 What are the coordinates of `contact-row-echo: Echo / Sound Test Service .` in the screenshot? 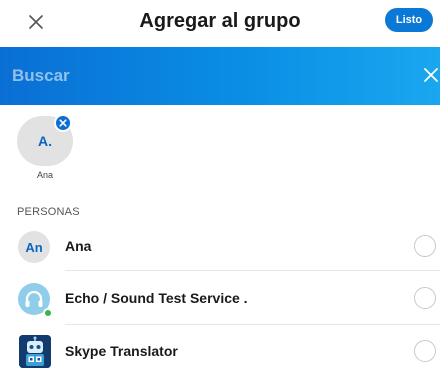 It's located at (220, 298).